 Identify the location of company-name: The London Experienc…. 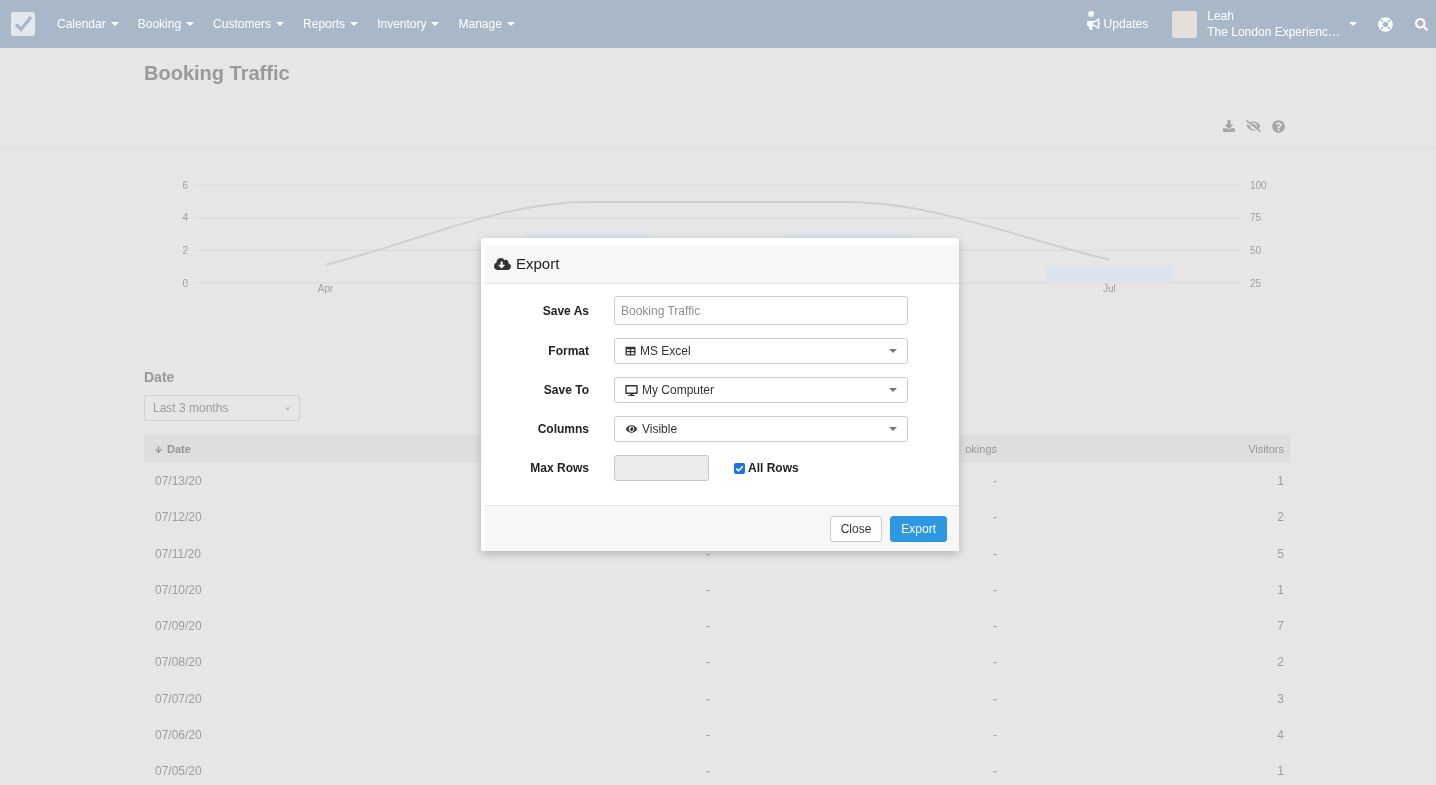
(1273, 32).